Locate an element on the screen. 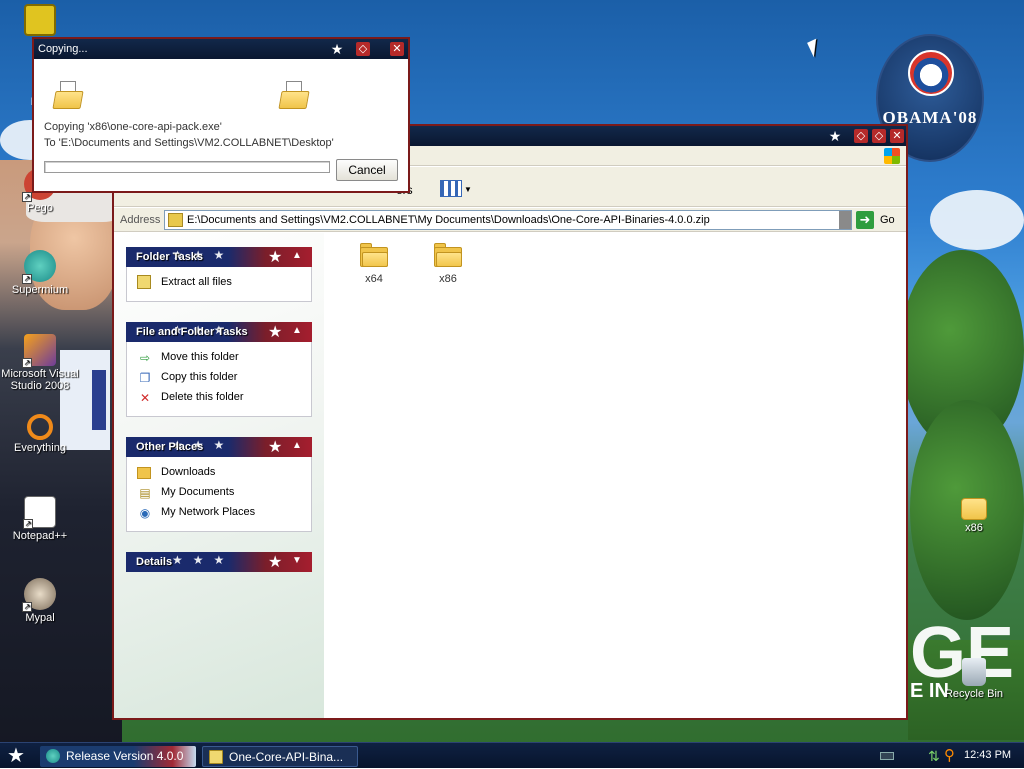 The height and width of the screenshot is (769, 1024). copy-source-text: Copying 'x86\one-core-api-pack.exe' is located at coordinates (133, 127).